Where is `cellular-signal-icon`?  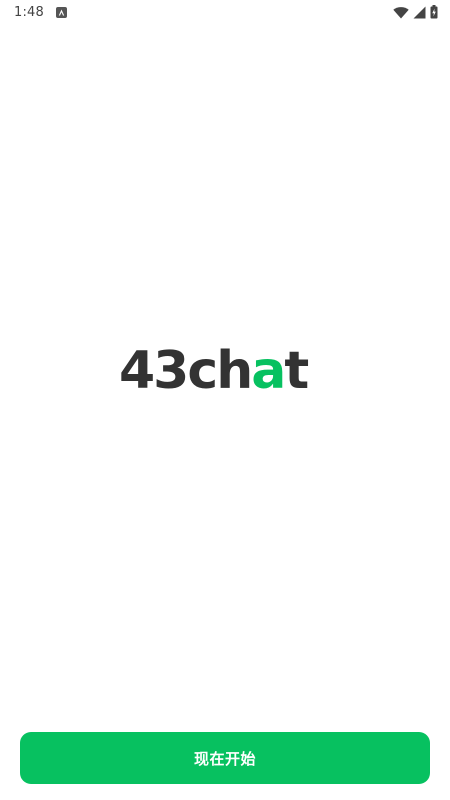
cellular-signal-icon is located at coordinates (419, 12).